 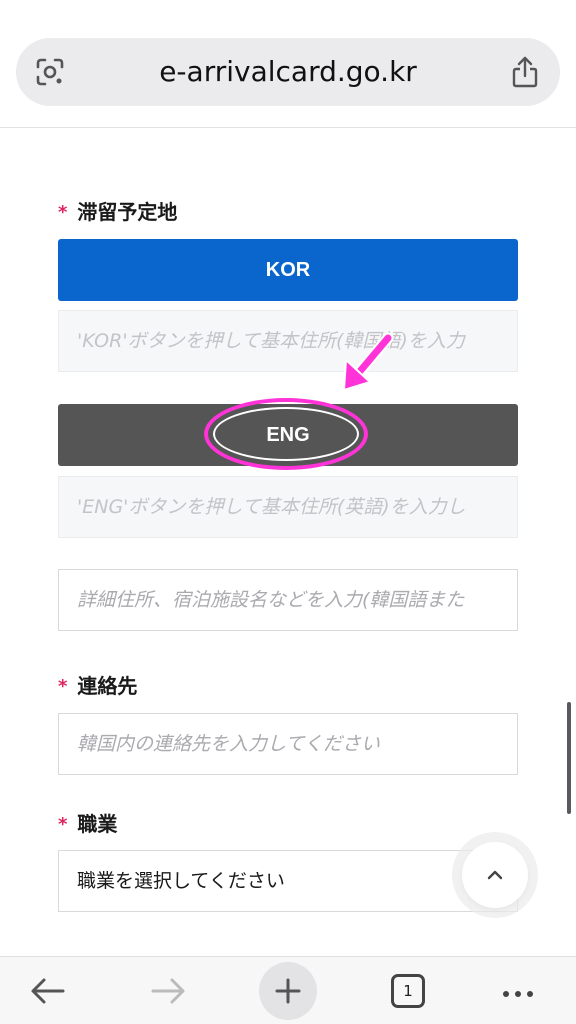 I want to click on back-arrow-icon, so click(x=48, y=991).